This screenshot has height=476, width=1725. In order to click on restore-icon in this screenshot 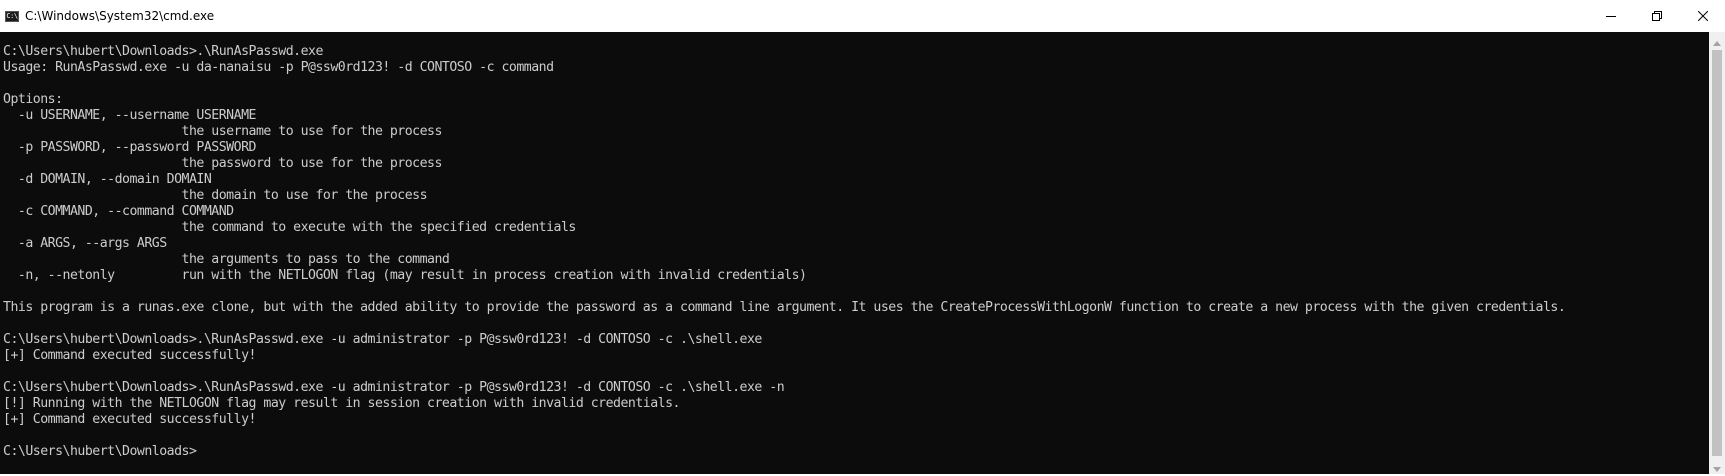, I will do `click(1657, 16)`.